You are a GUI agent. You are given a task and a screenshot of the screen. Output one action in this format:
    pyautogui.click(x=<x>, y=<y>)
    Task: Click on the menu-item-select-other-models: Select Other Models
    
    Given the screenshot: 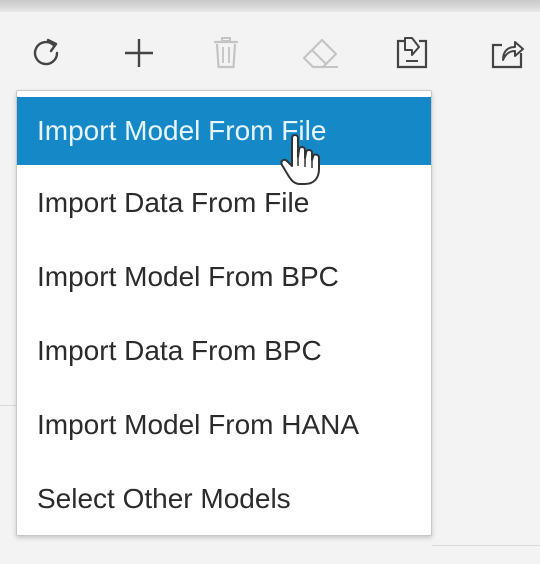 What is the action you would take?
    pyautogui.click(x=224, y=499)
    